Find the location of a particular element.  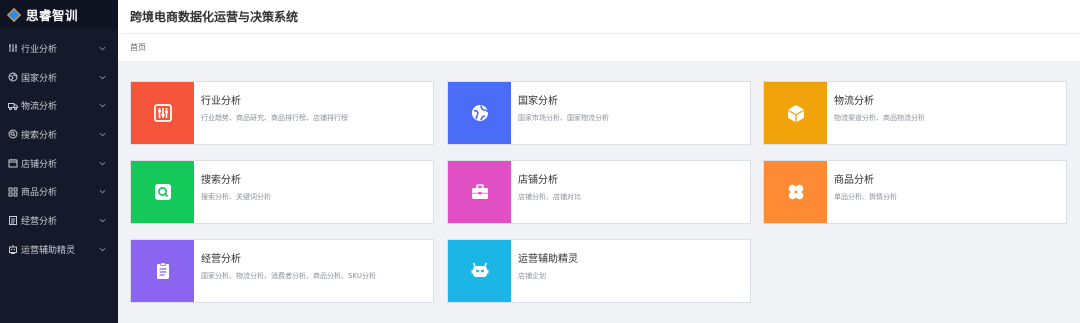

card-title: 行业分析 is located at coordinates (221, 101).